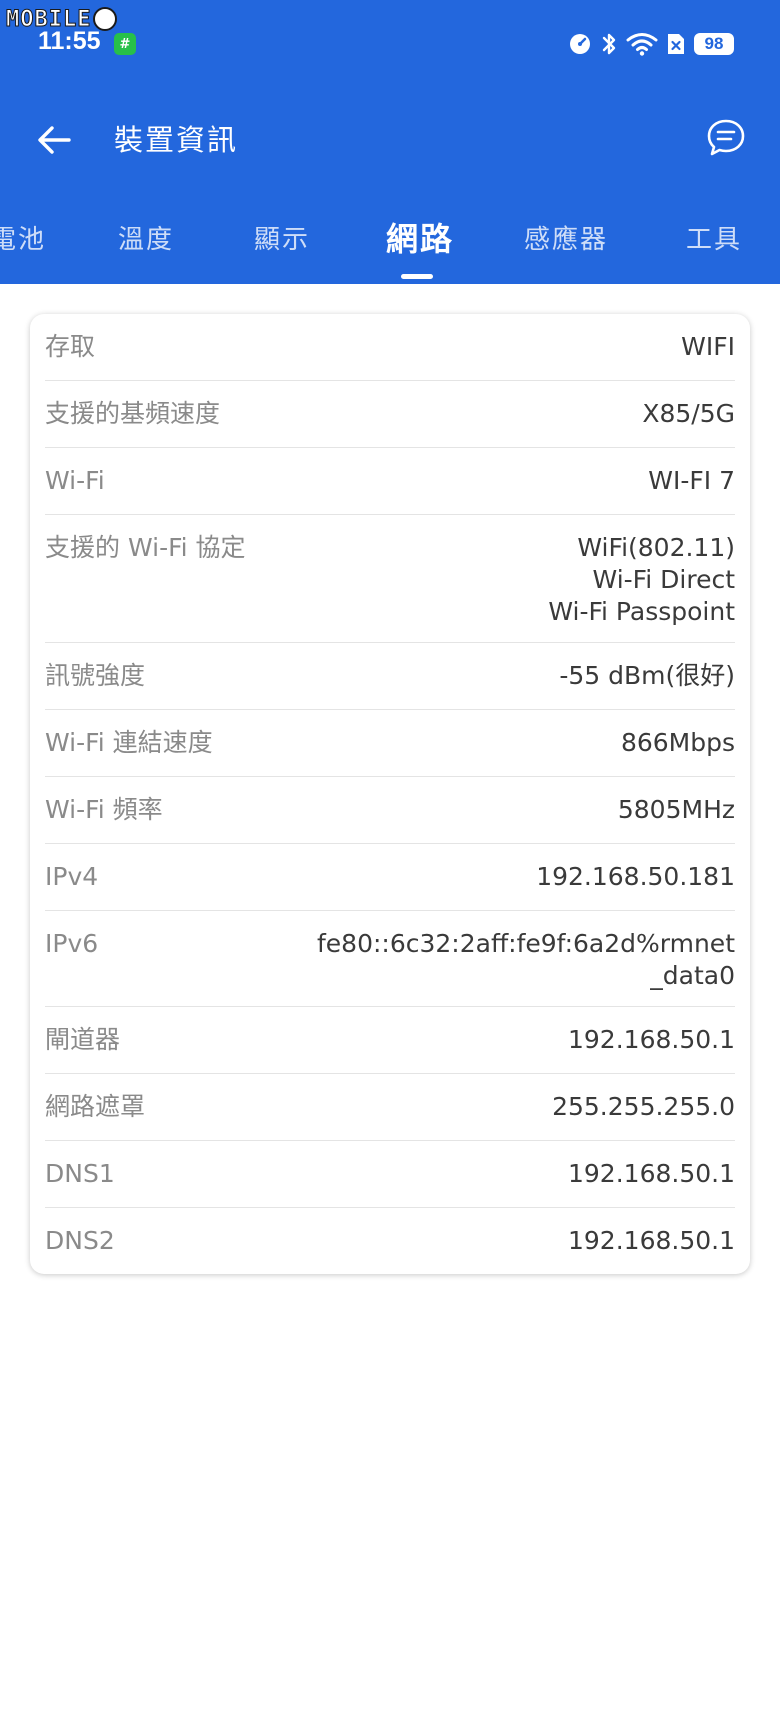 The height and width of the screenshot is (1716, 780). Describe the element at coordinates (282, 247) in the screenshot. I see `tab-display: 顯示` at that location.